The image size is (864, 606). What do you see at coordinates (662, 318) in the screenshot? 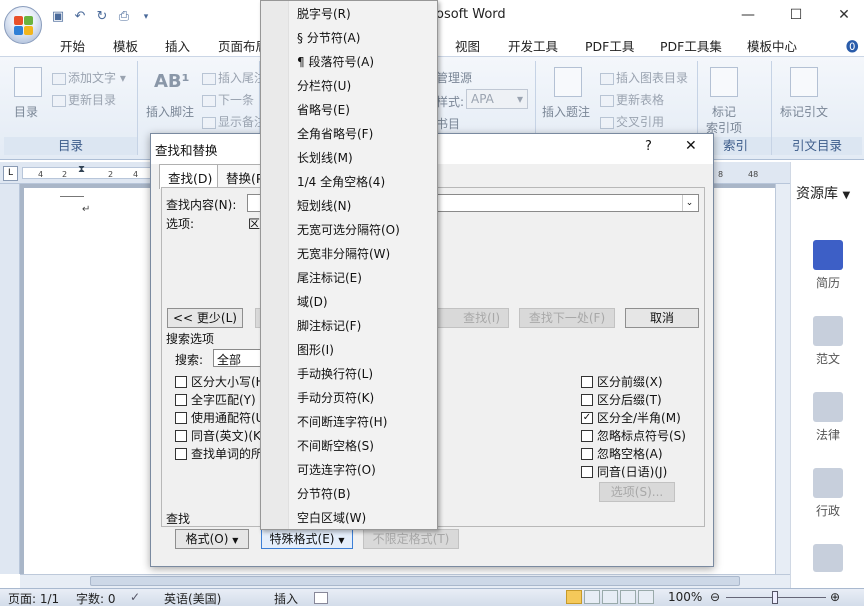
I see `cancel-button: 取消` at bounding box center [662, 318].